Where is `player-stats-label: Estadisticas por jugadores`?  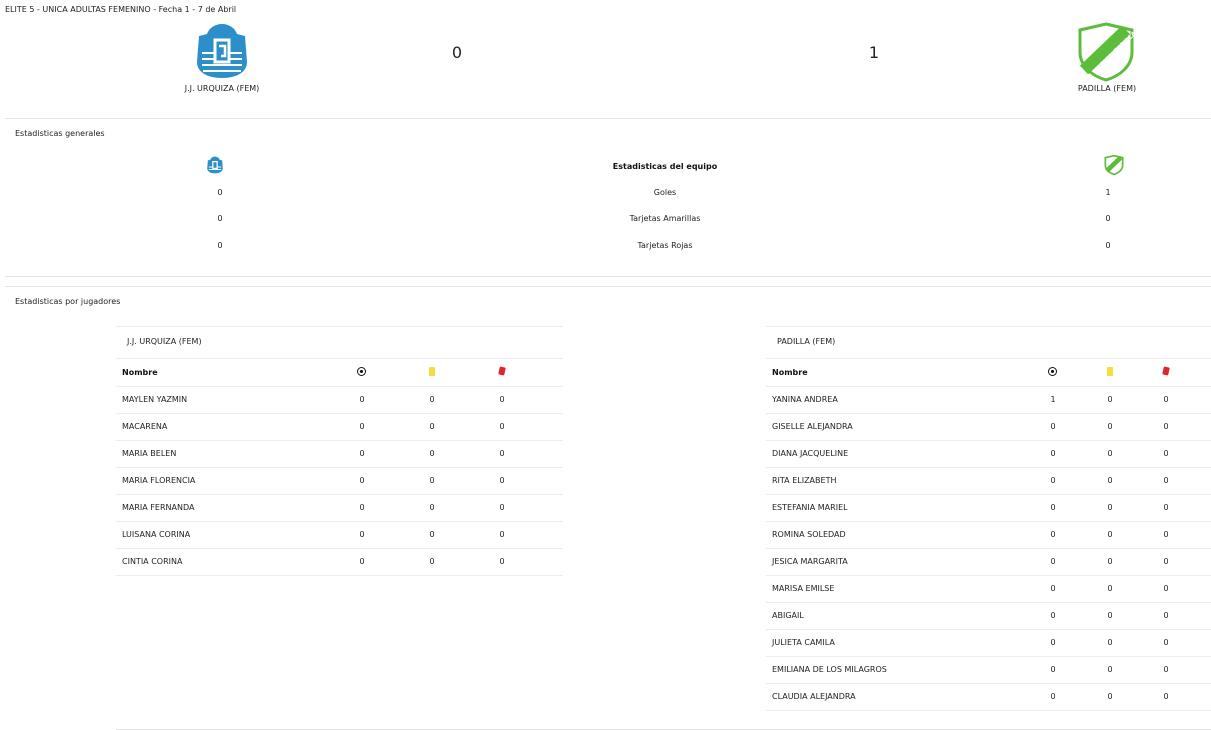
player-stats-label: Estadisticas por jugadores is located at coordinates (68, 301).